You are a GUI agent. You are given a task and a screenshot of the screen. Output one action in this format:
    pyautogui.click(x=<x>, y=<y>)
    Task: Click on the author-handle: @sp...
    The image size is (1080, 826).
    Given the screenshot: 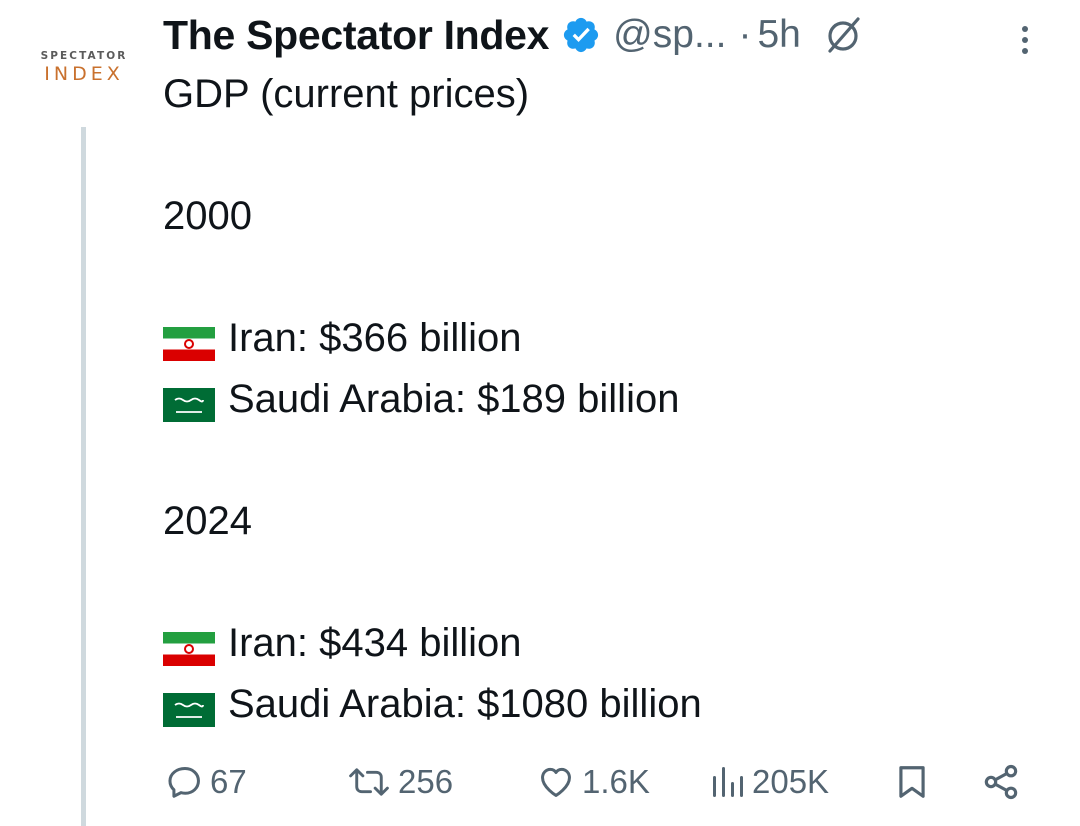 What is the action you would take?
    pyautogui.click(x=669, y=35)
    